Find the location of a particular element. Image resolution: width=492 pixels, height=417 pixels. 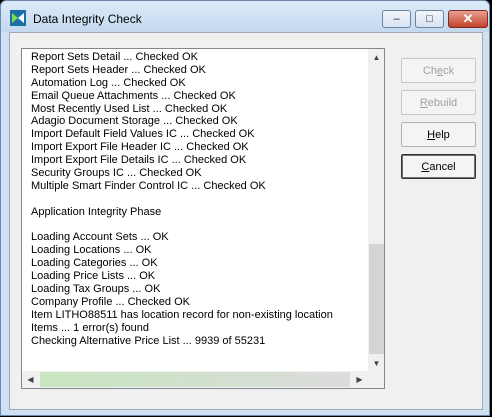

scroll-down-icon: ▼ is located at coordinates (376, 363).